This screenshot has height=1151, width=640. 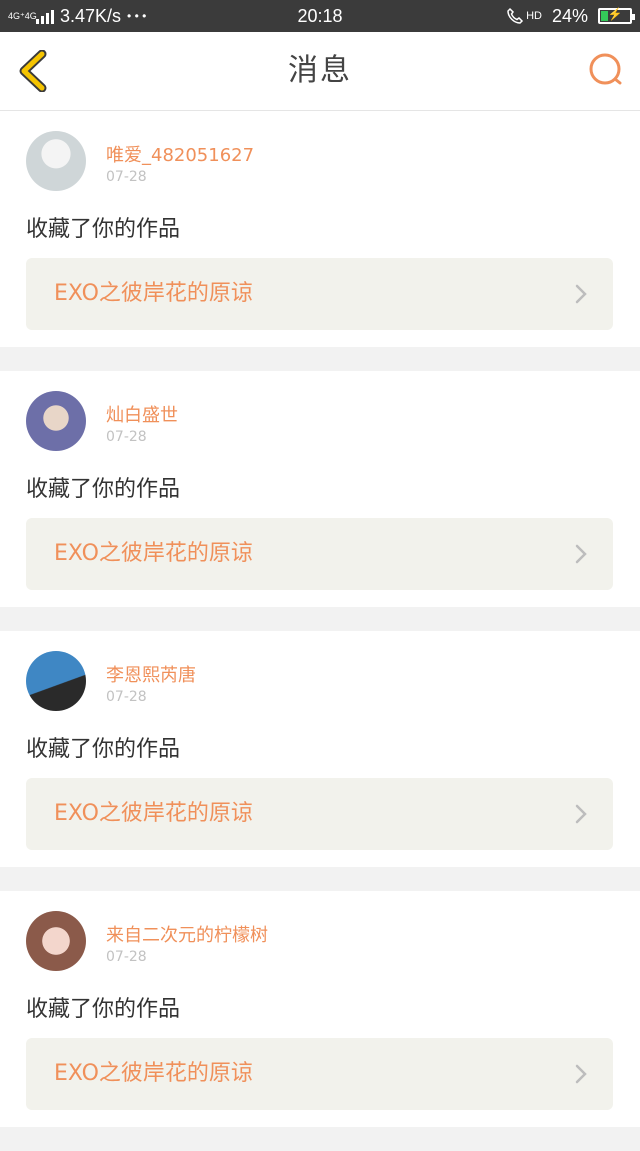 I want to click on search-icon, so click(x=605, y=69).